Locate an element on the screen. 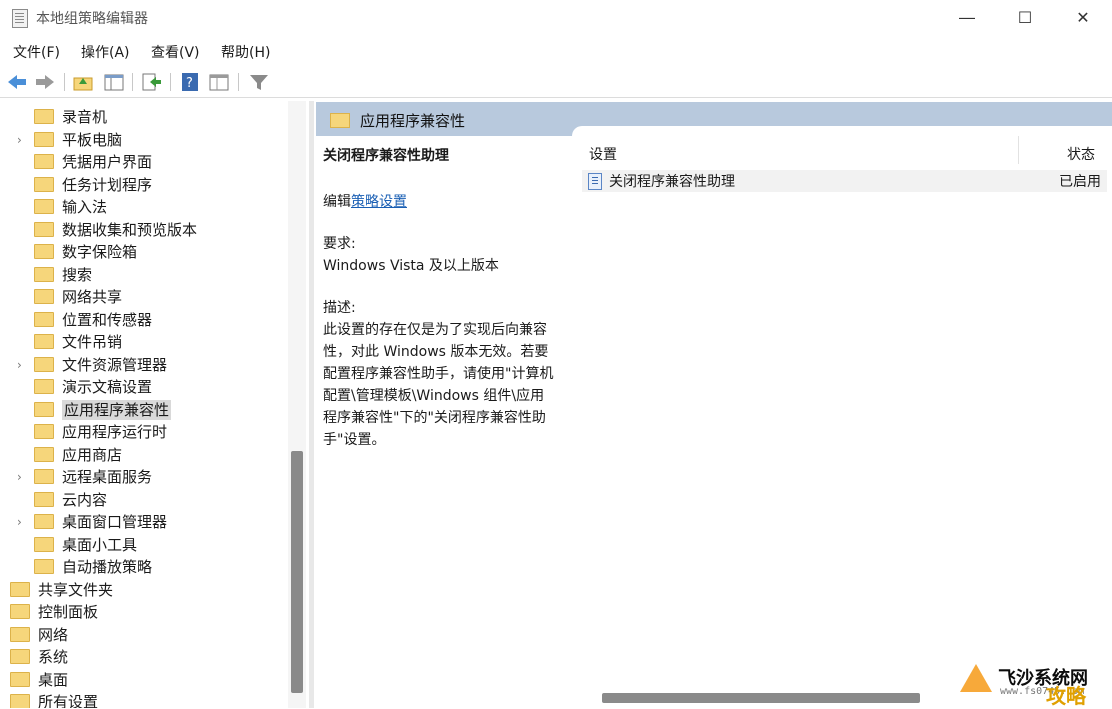 The width and height of the screenshot is (1112, 709). tree-item: 应用商店 is located at coordinates (78, 455).